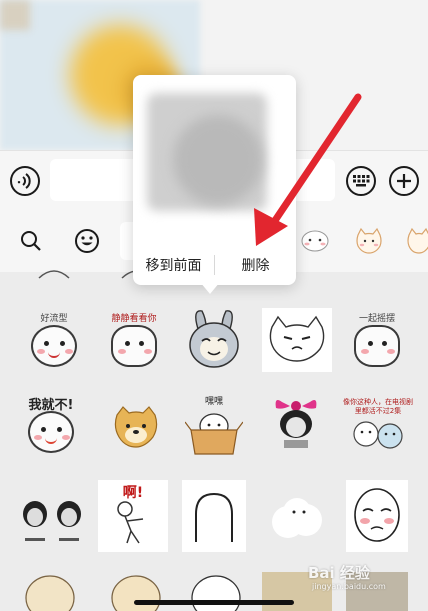 The height and width of the screenshot is (611, 428). I want to click on keyboard-button, so click(361, 181).